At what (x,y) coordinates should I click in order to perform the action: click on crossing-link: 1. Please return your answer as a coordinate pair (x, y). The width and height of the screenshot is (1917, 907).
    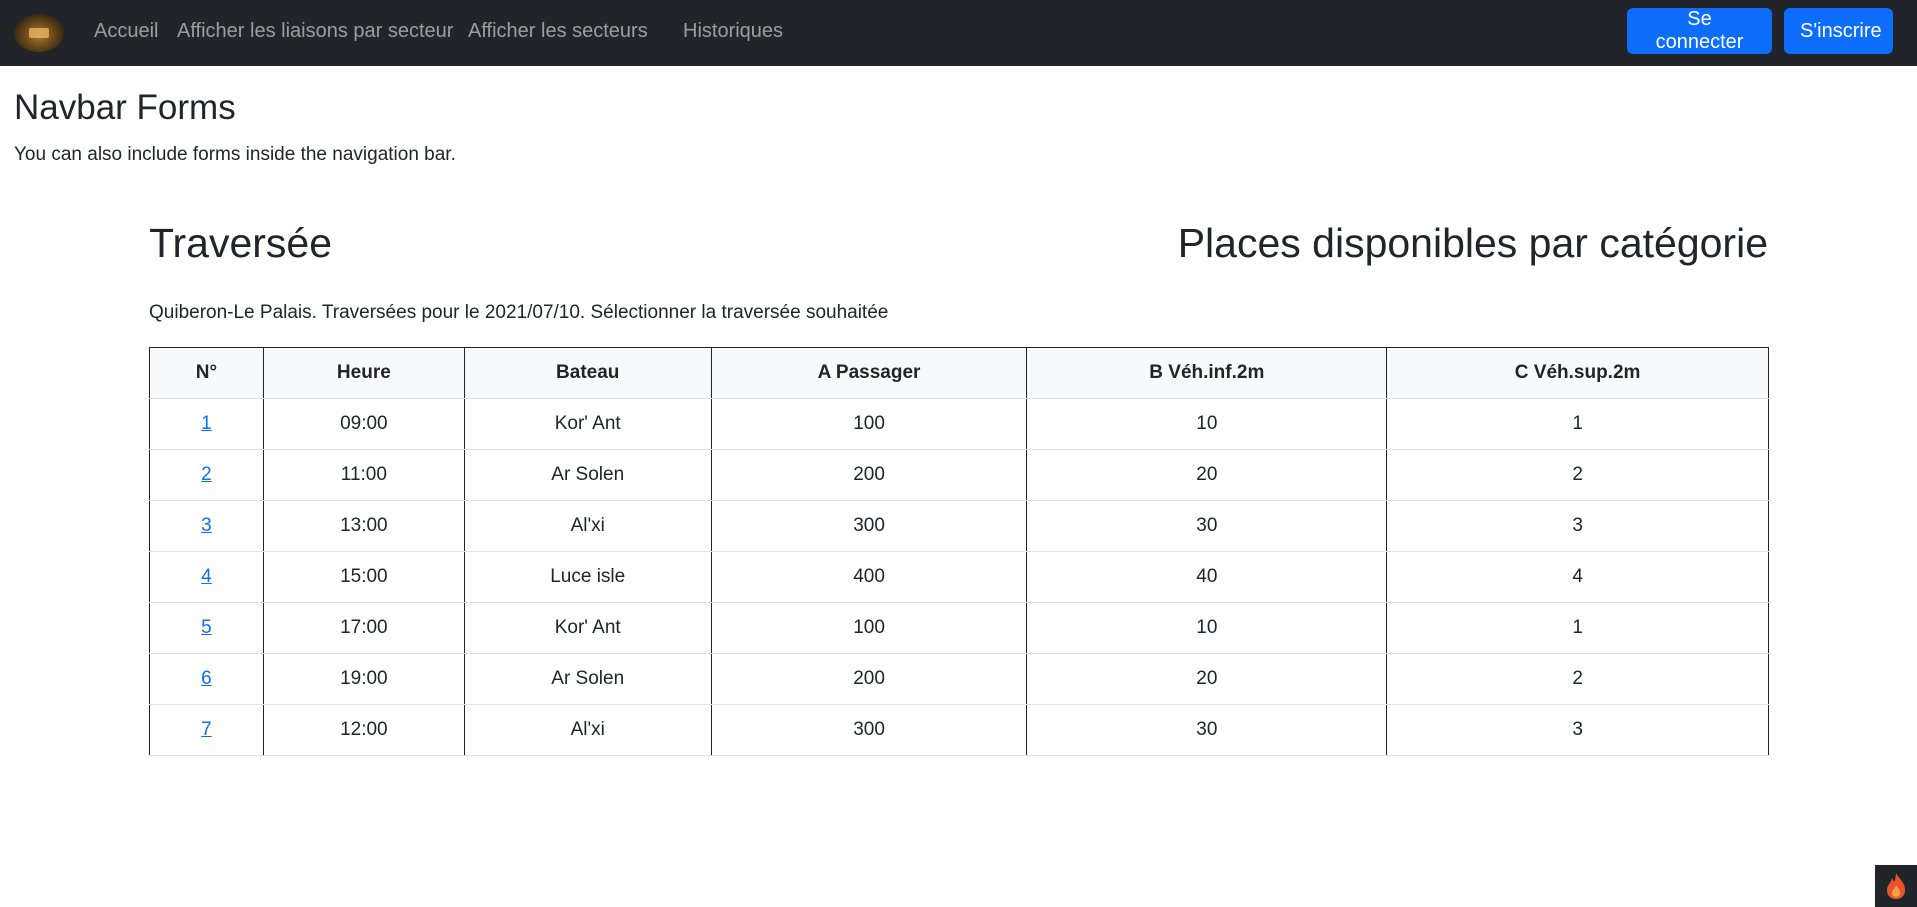
    Looking at the image, I should click on (206, 423).